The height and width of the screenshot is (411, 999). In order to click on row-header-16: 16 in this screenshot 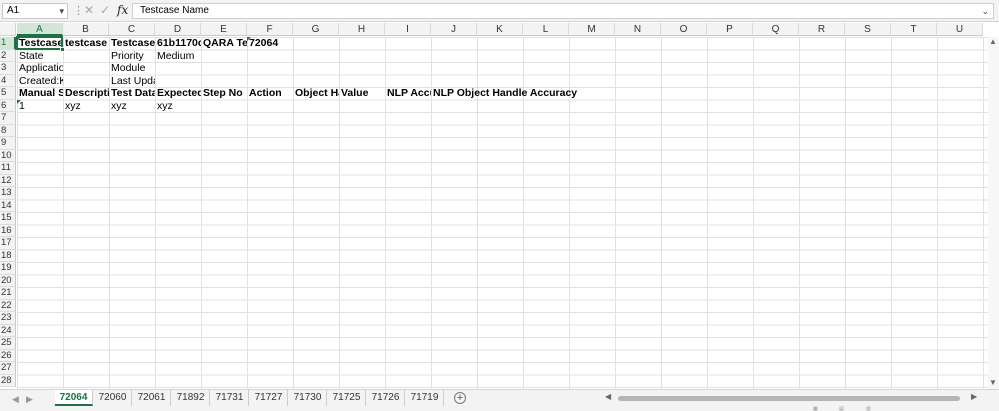, I will do `click(8, 230)`.